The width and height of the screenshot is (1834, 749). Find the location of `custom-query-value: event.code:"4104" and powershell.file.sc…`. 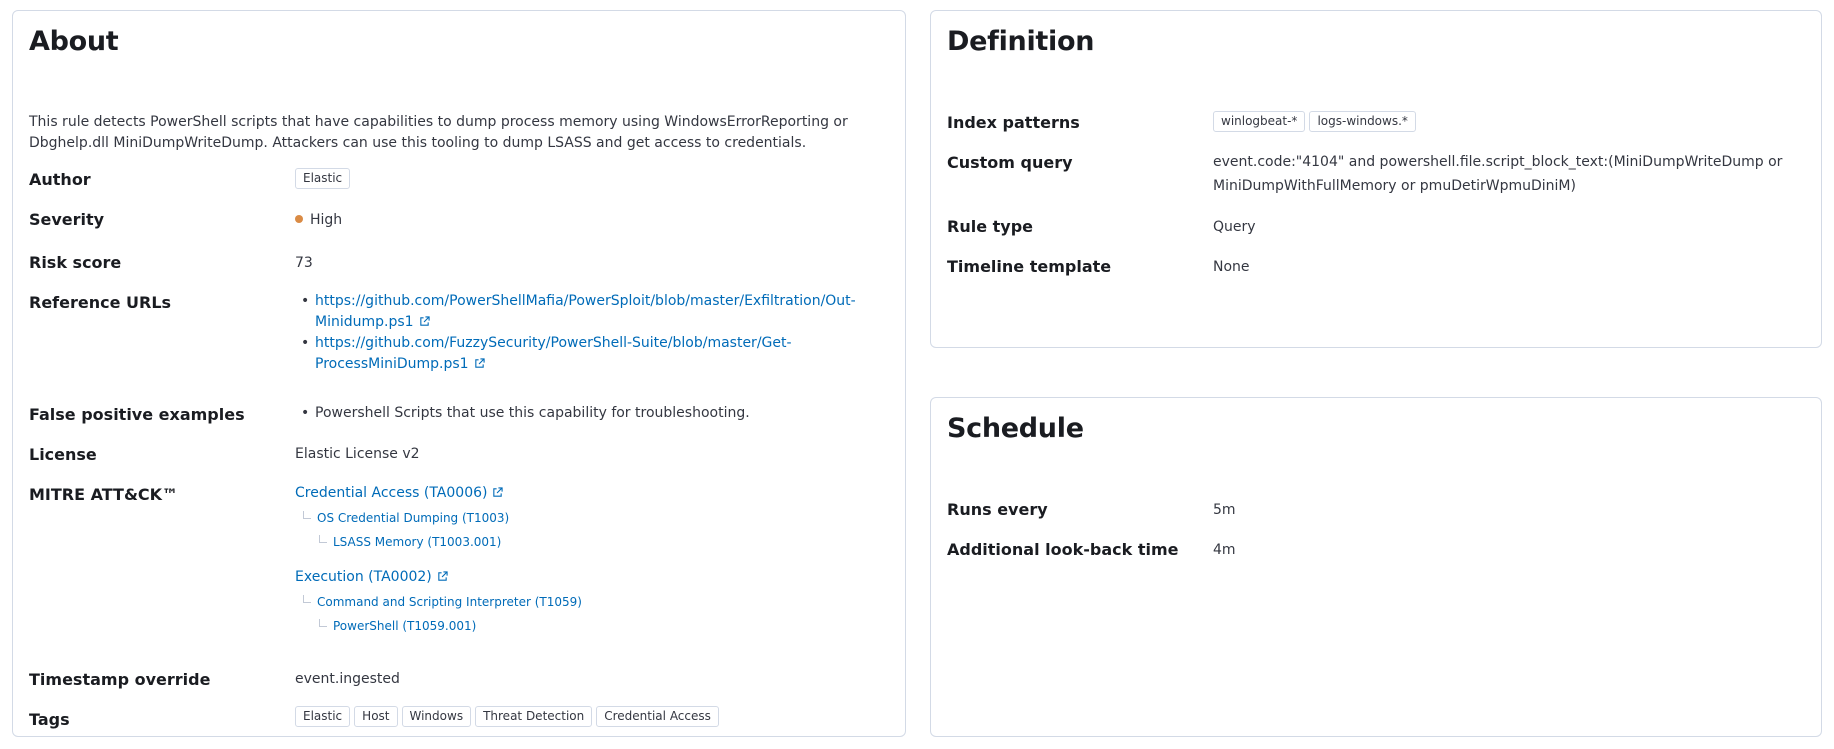

custom-query-value: event.code:"4104" and powershell.file.sc… is located at coordinates (1498, 174).